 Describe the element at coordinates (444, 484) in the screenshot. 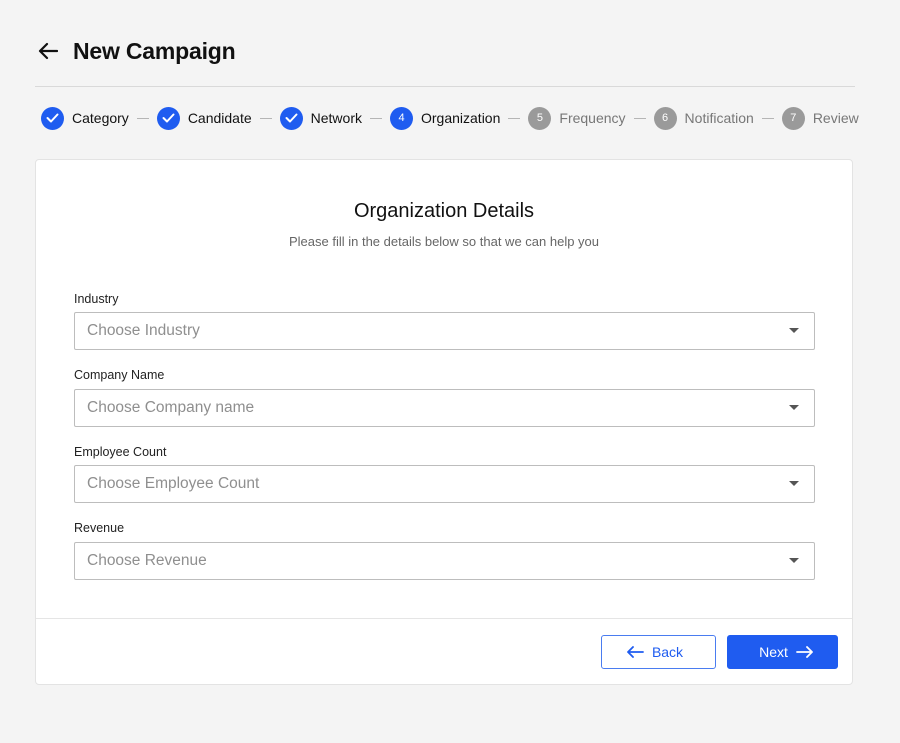

I see `employee-count-select: Choose Employee Count` at that location.